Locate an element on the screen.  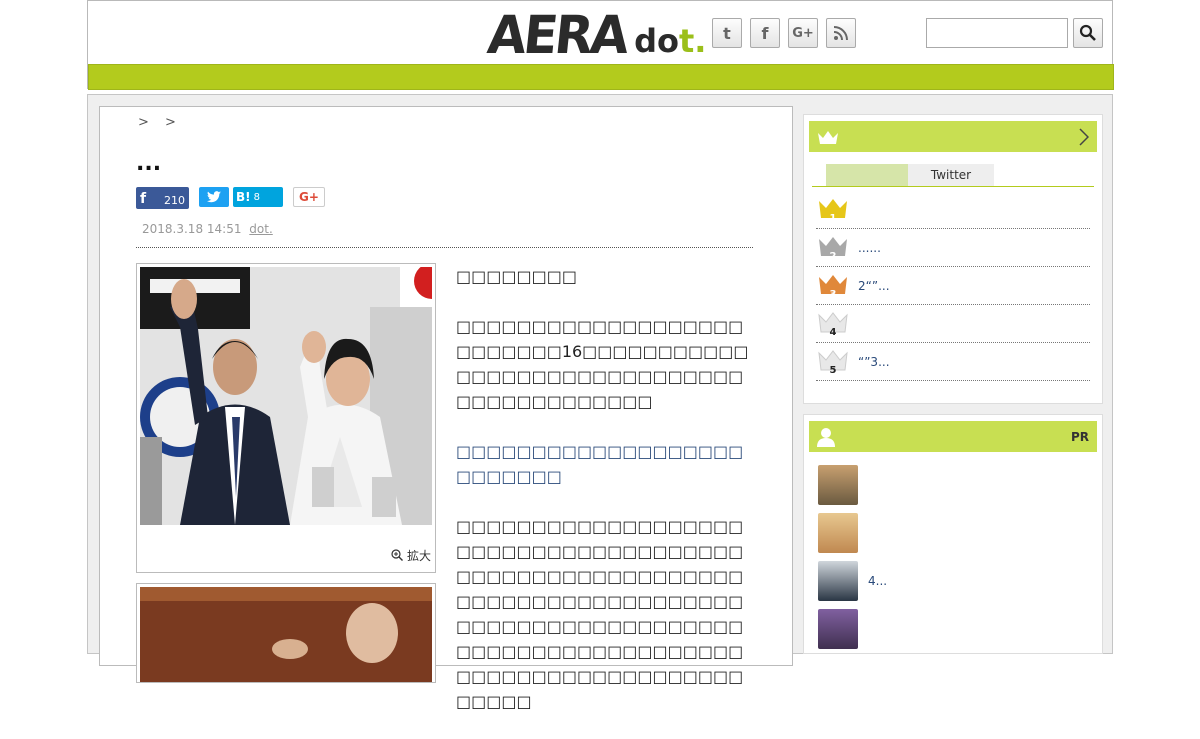
photo-zoom-label: 拡大 is located at coordinates (418, 556).